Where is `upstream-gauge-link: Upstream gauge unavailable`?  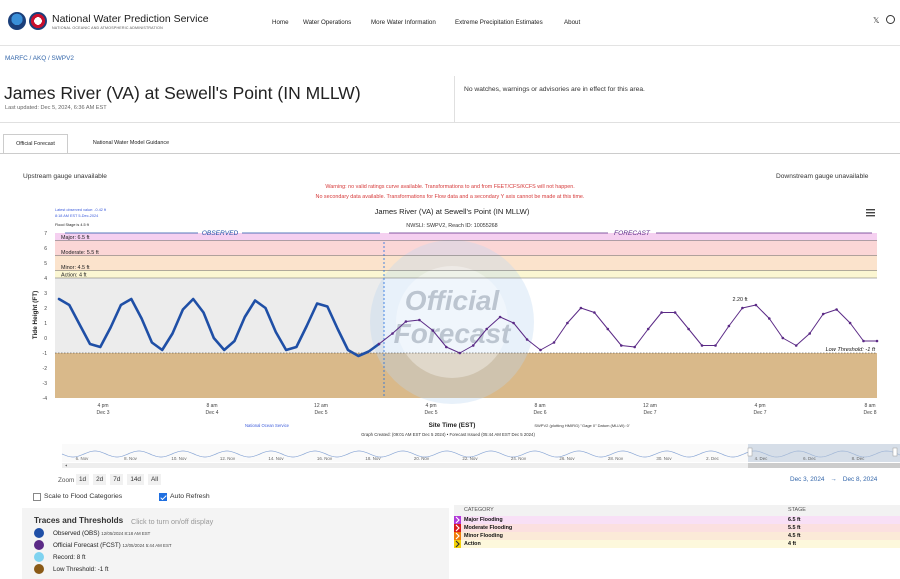
upstream-gauge-link: Upstream gauge unavailable is located at coordinates (65, 176).